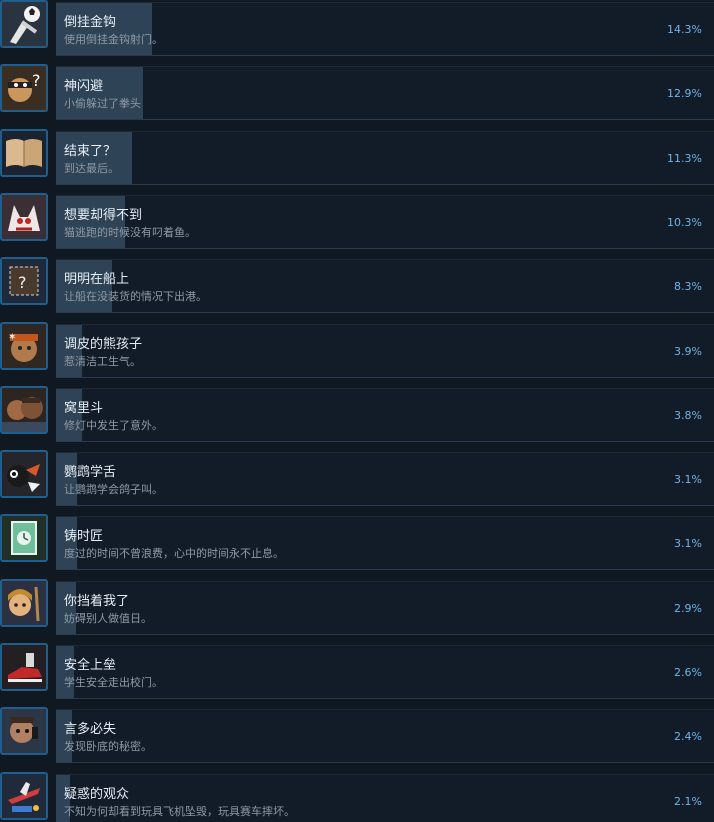 Image resolution: width=714 pixels, height=822 pixels. Describe the element at coordinates (385, 414) in the screenshot. I see `achievement-card: 窝里斗修灯中发生了意外。 3.8%` at that location.